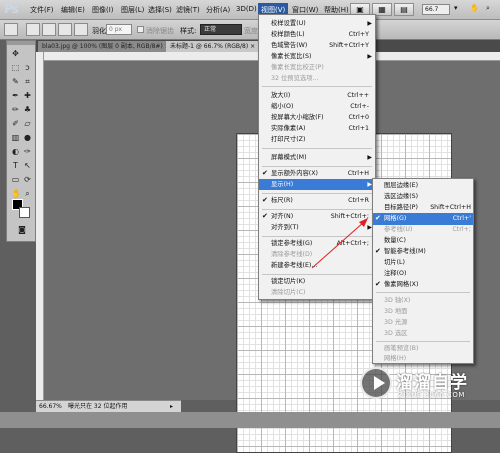 This screenshot has height=453, width=500. Describe the element at coordinates (317, 67) in the screenshot. I see `menu-item-pixel-aspect-correction: 像素长宽比校正(P)` at that location.